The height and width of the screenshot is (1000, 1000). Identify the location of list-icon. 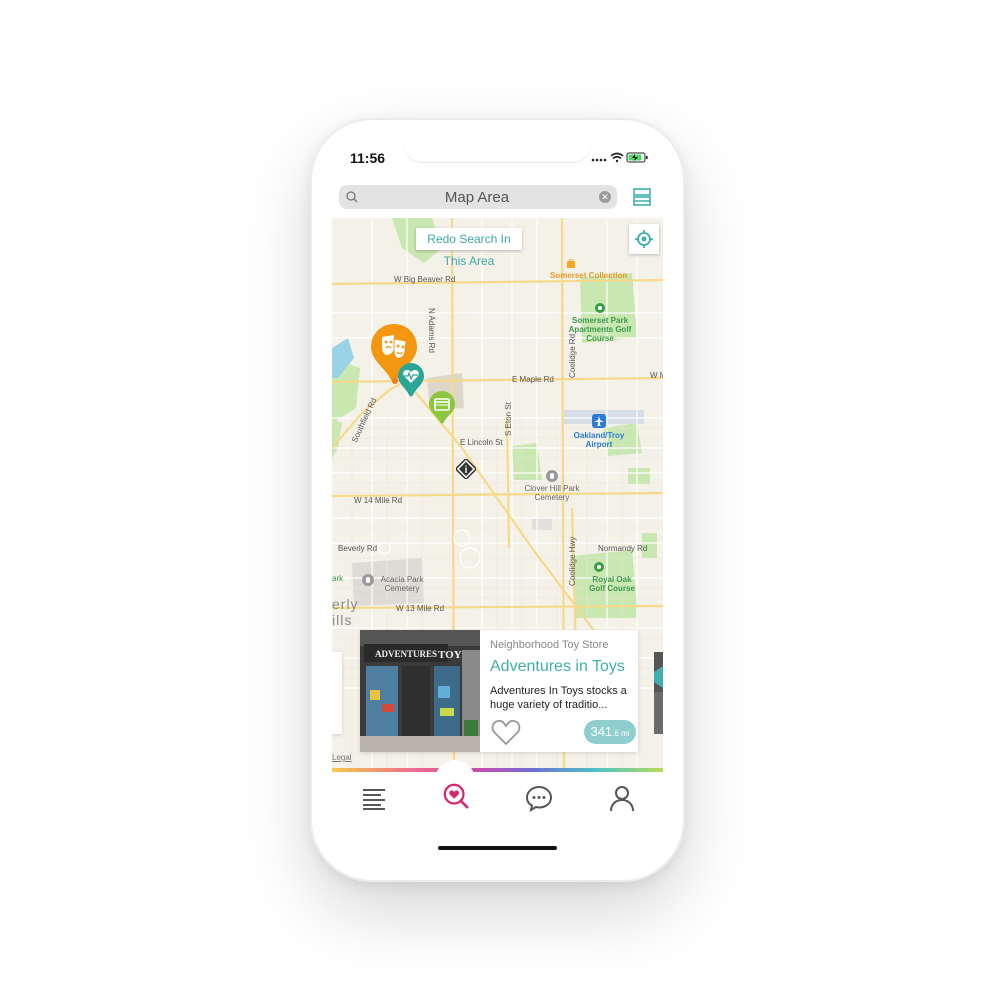
(374, 798).